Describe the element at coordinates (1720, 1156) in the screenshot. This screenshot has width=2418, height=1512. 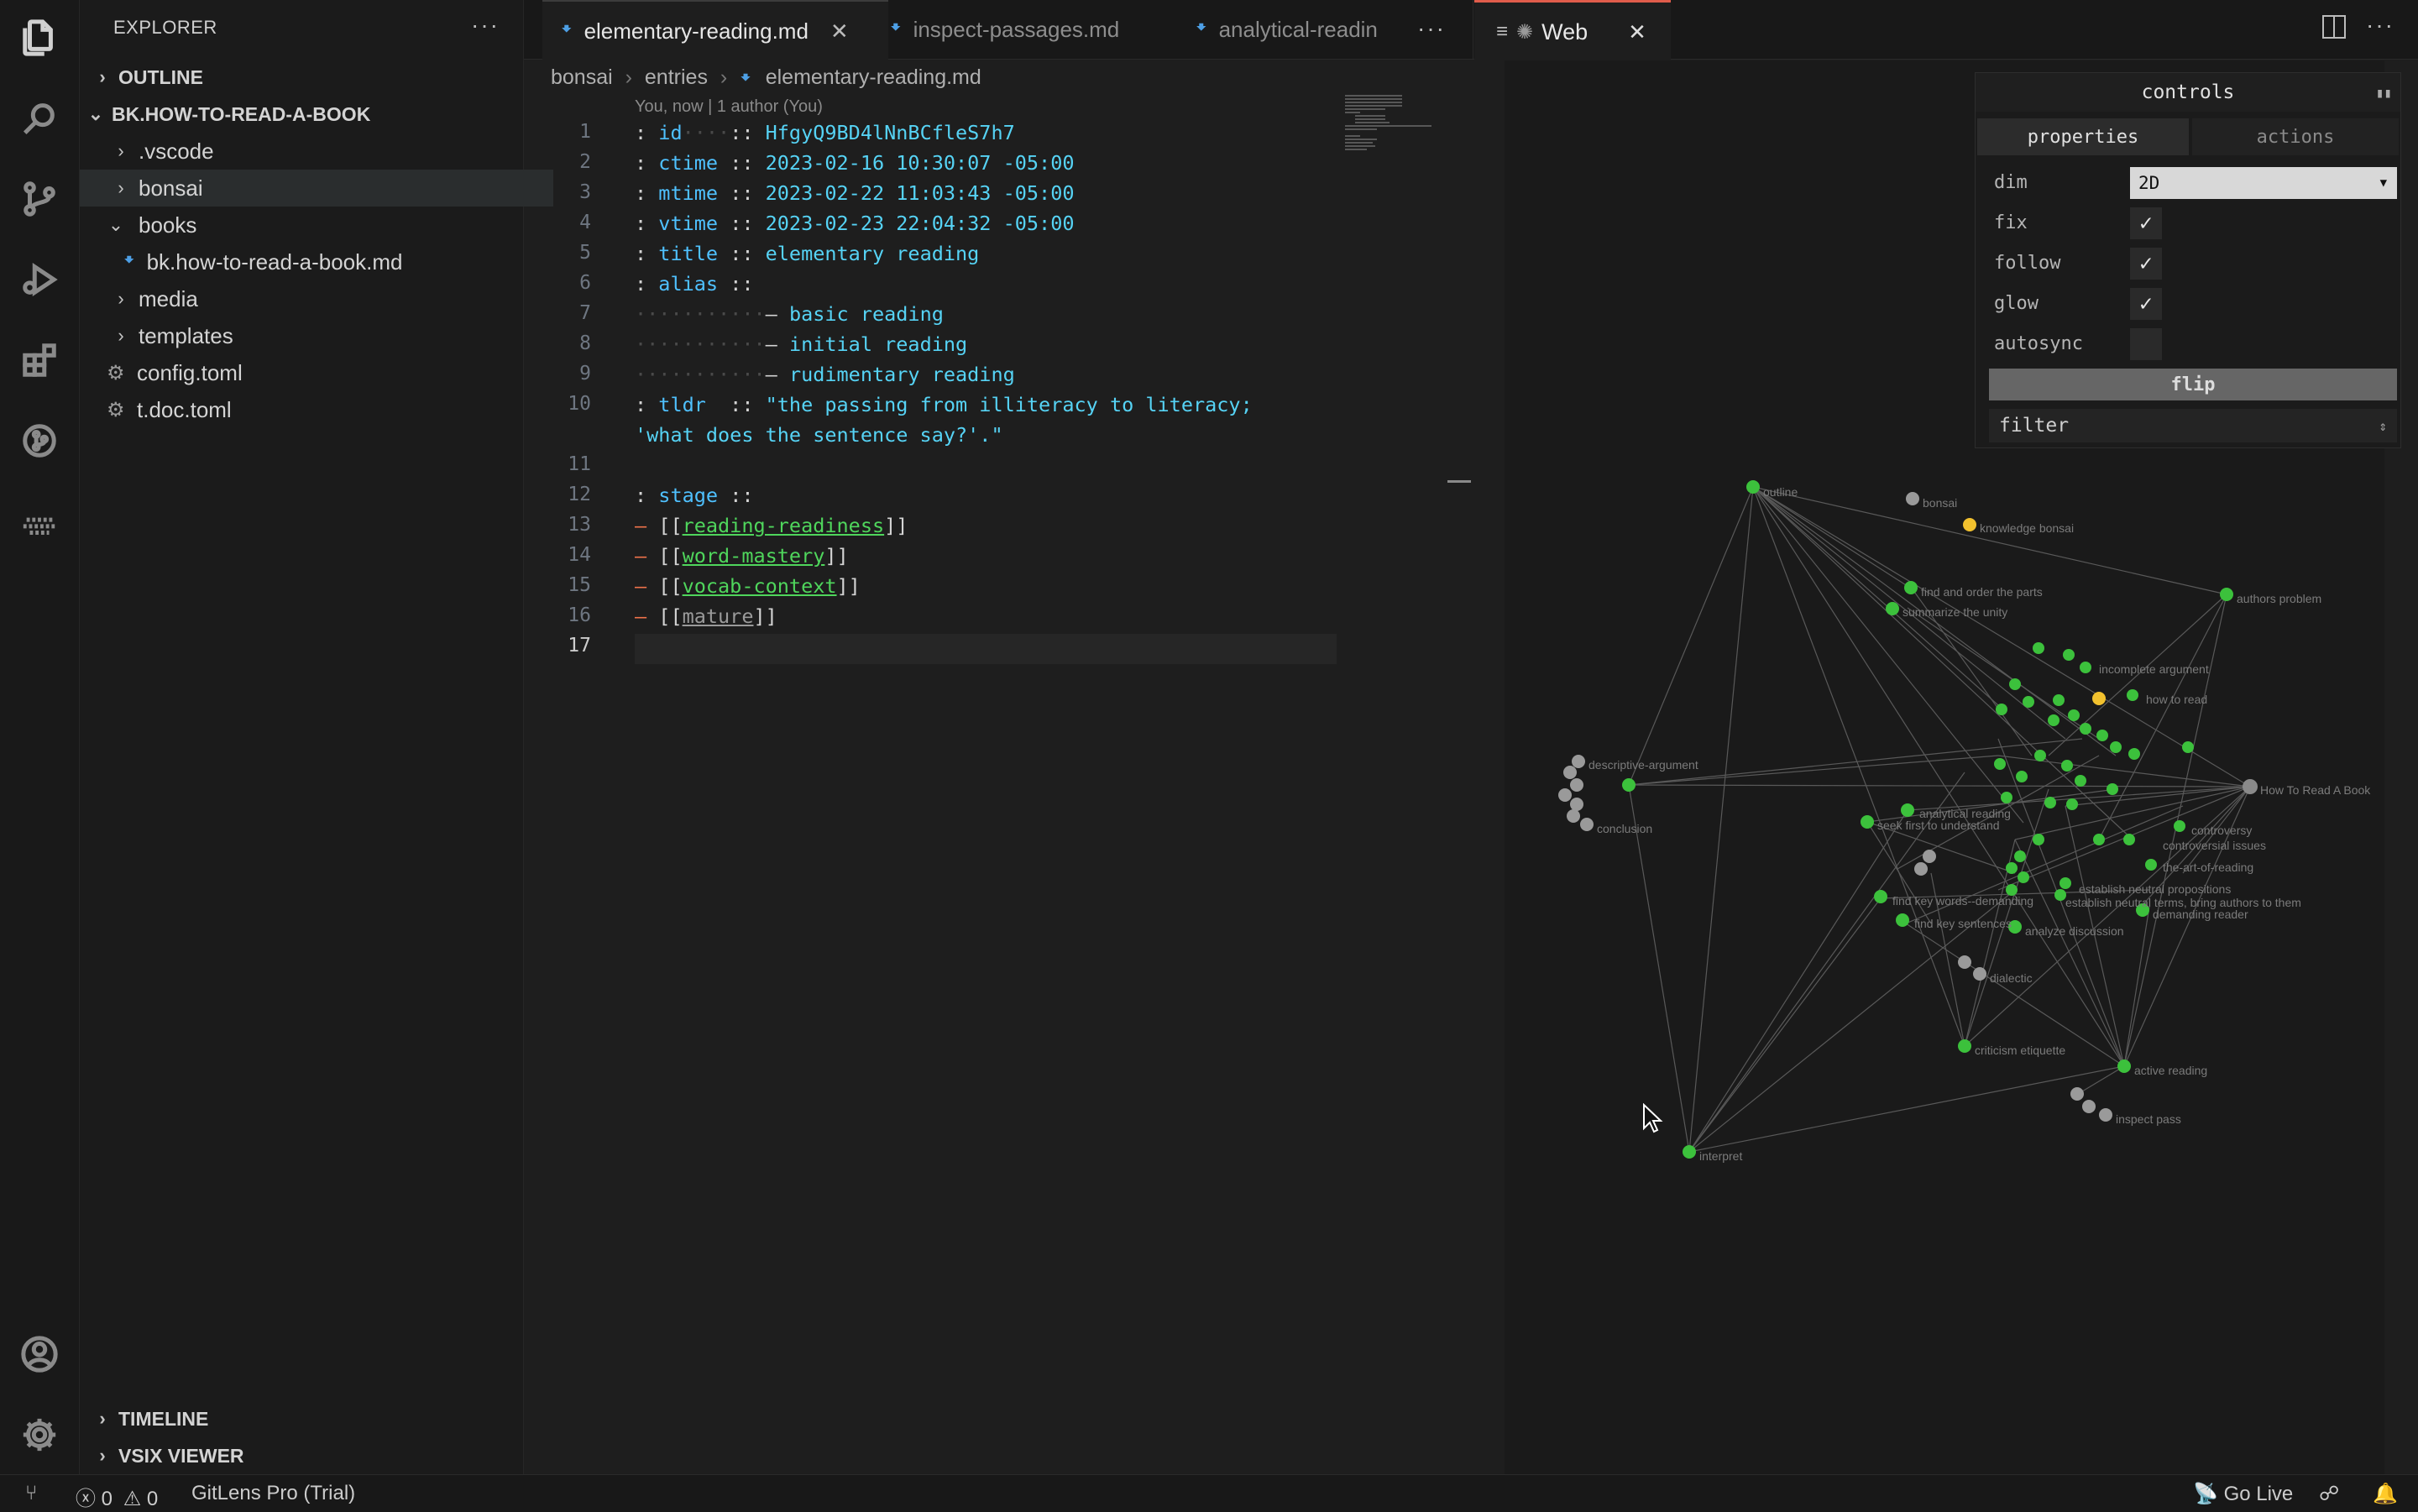
I see `graph-label: interpret` at that location.